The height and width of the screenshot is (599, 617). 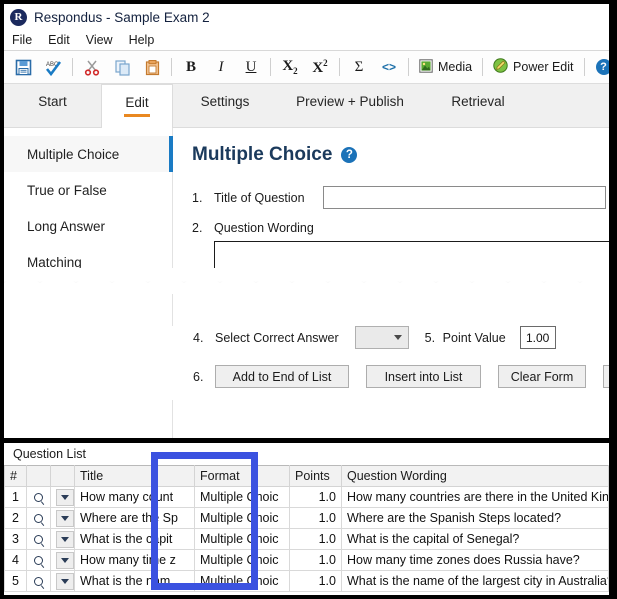 I want to click on column-header-number: #, so click(x=15, y=476).